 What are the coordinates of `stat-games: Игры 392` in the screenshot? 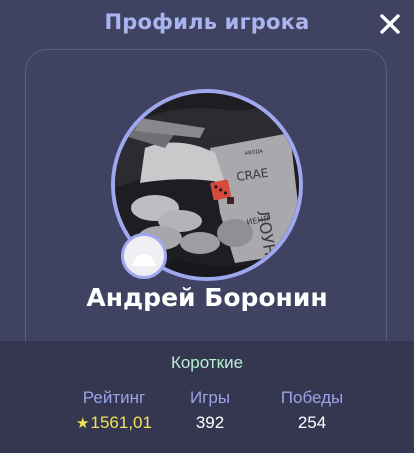 It's located at (210, 411).